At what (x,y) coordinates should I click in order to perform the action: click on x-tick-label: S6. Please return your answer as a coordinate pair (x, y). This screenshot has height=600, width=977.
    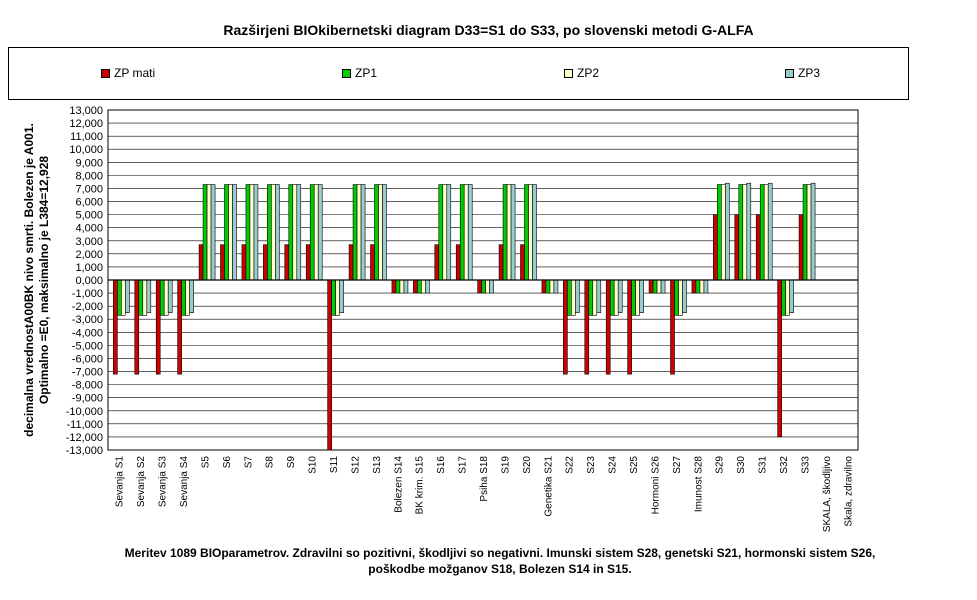
    Looking at the image, I should click on (227, 462).